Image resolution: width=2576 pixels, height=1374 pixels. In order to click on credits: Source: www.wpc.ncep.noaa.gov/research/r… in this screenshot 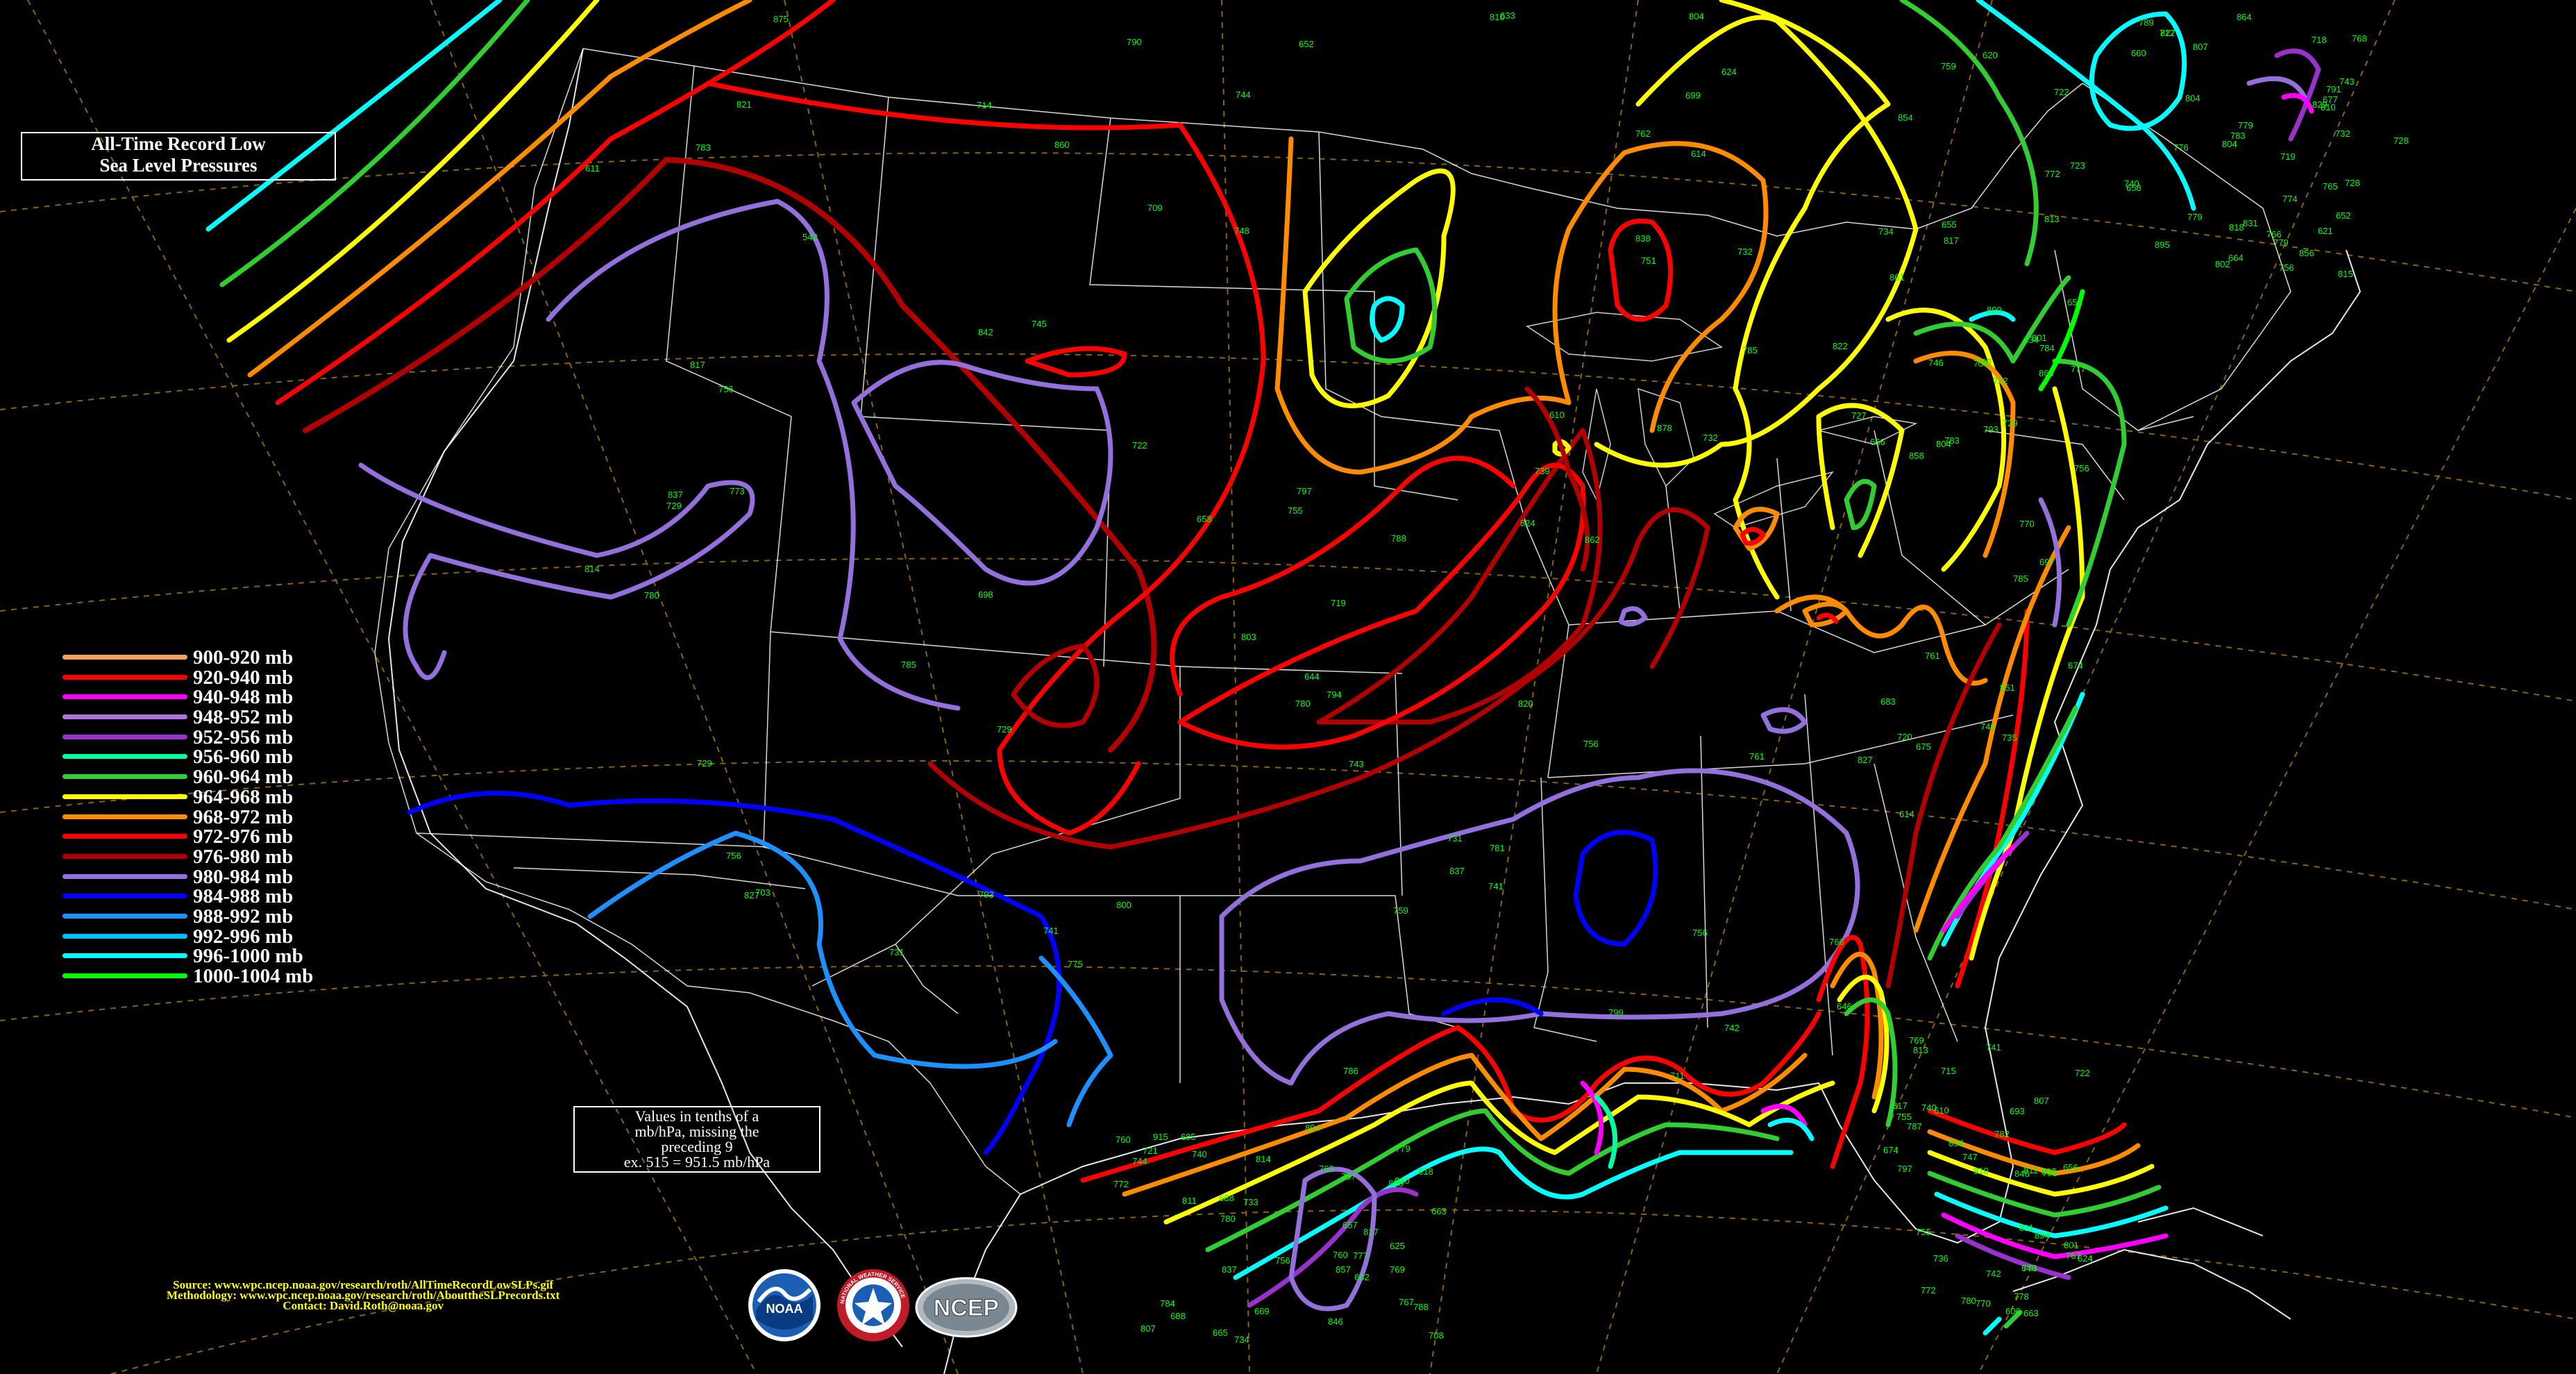, I will do `click(363, 1295)`.